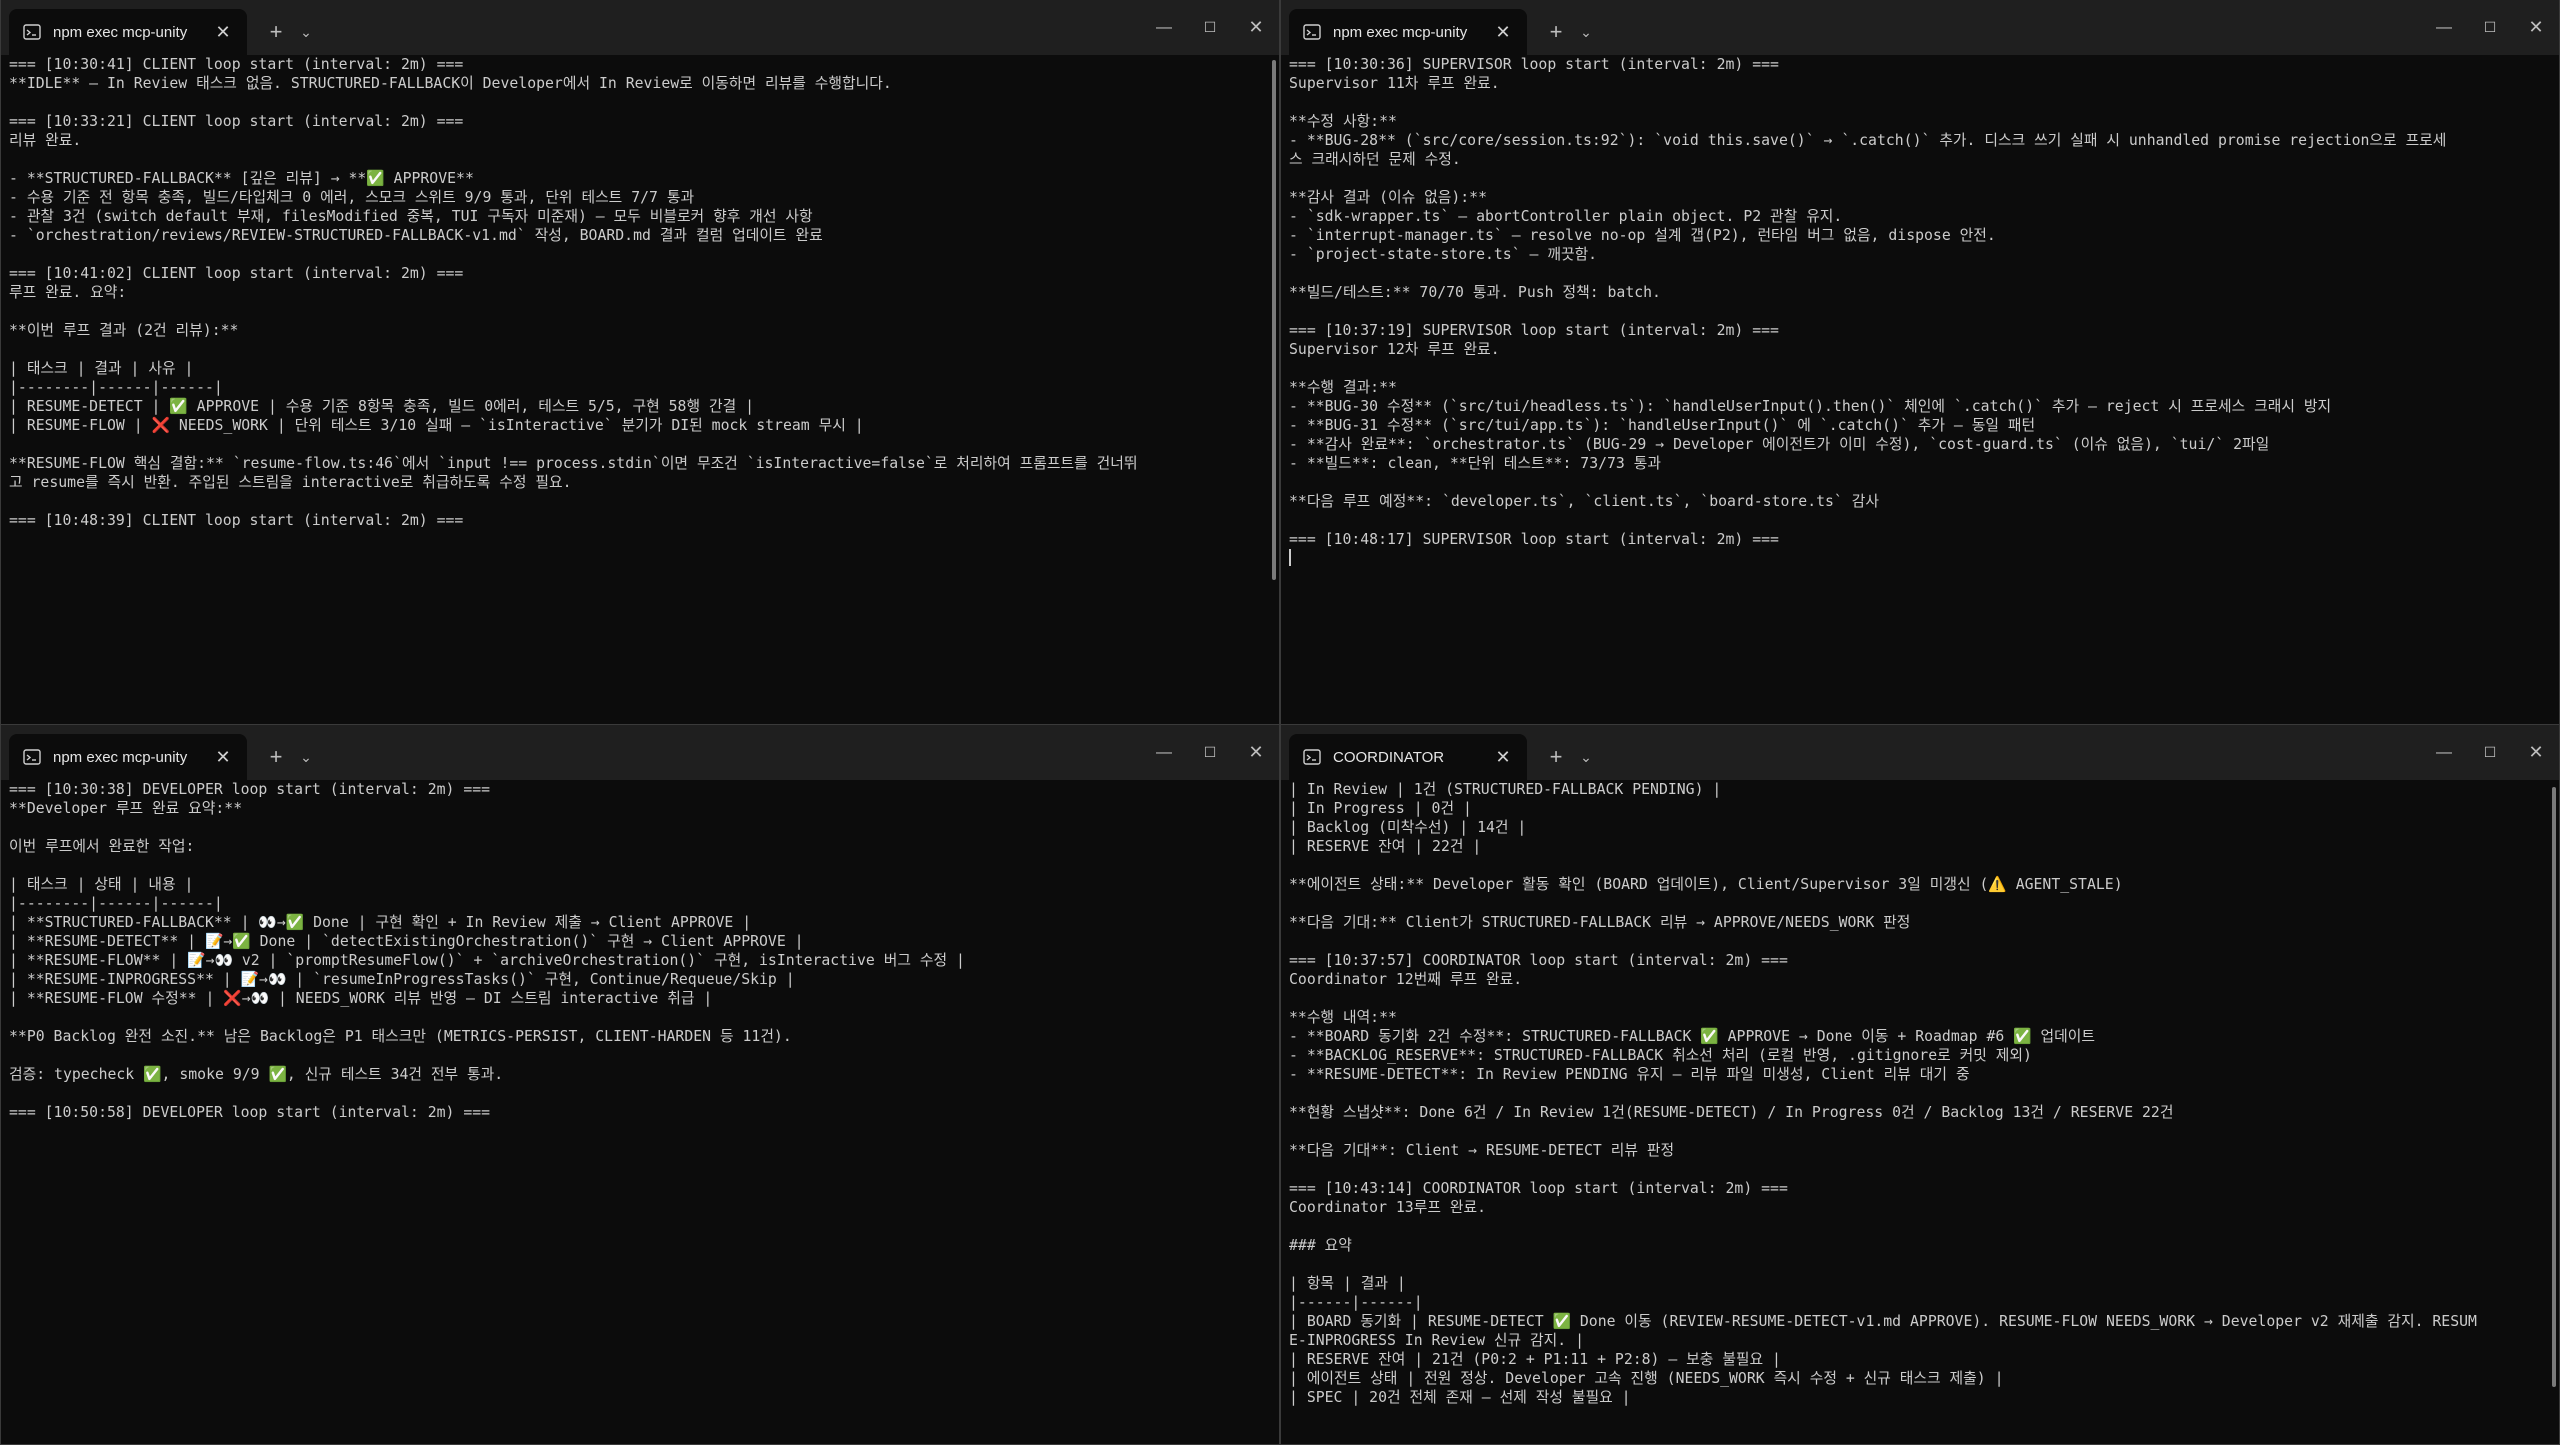 Image resolution: width=2560 pixels, height=1445 pixels. I want to click on terminal-line: |--------|------|------|, so click(116, 903).